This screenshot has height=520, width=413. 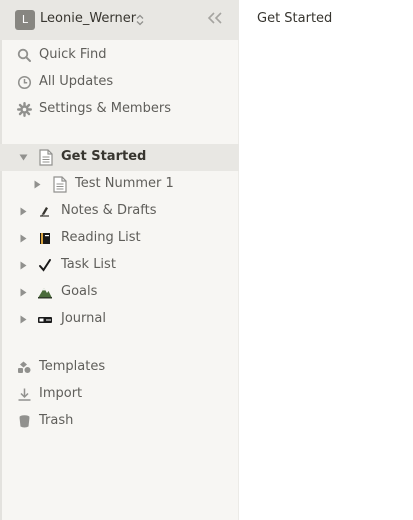 What do you see at coordinates (109, 210) in the screenshot?
I see `page-label: Notes & Drafts` at bounding box center [109, 210].